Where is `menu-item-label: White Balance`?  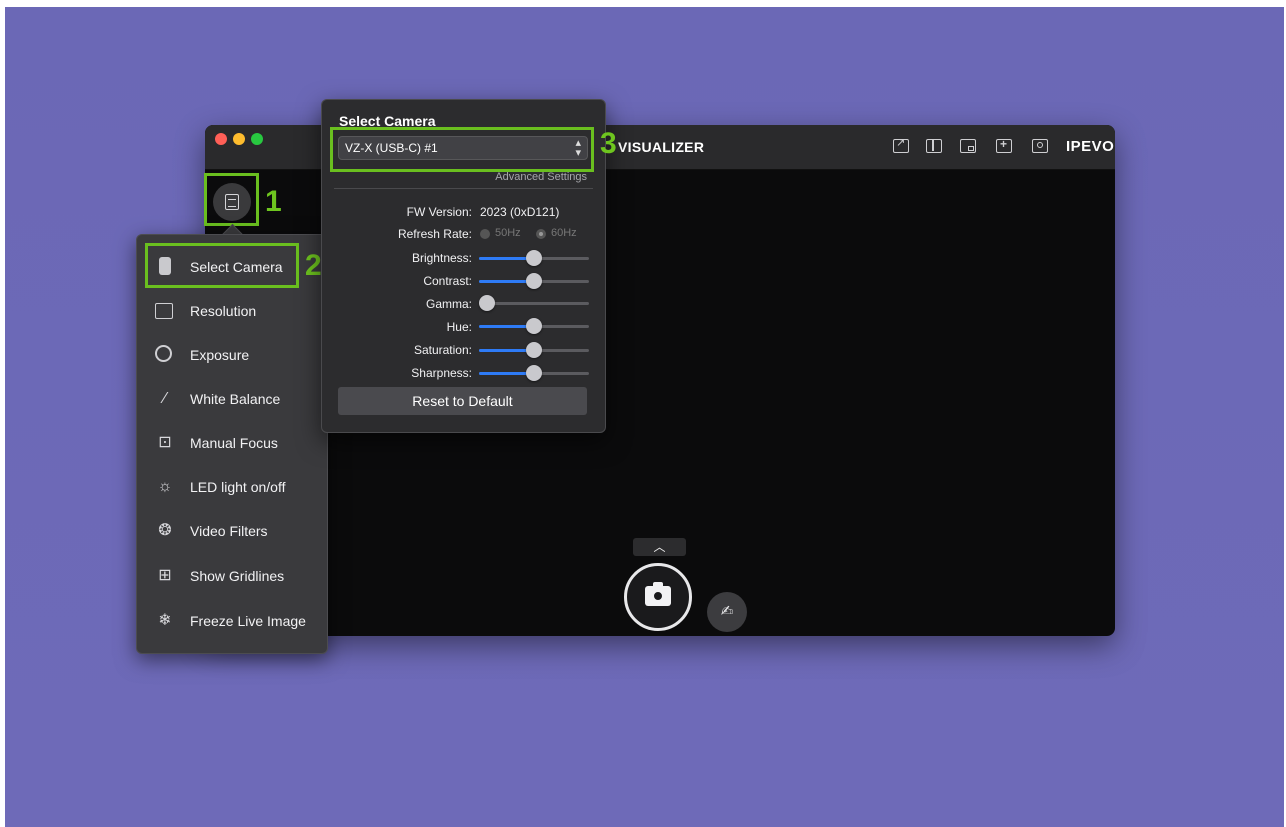 menu-item-label: White Balance is located at coordinates (235, 399).